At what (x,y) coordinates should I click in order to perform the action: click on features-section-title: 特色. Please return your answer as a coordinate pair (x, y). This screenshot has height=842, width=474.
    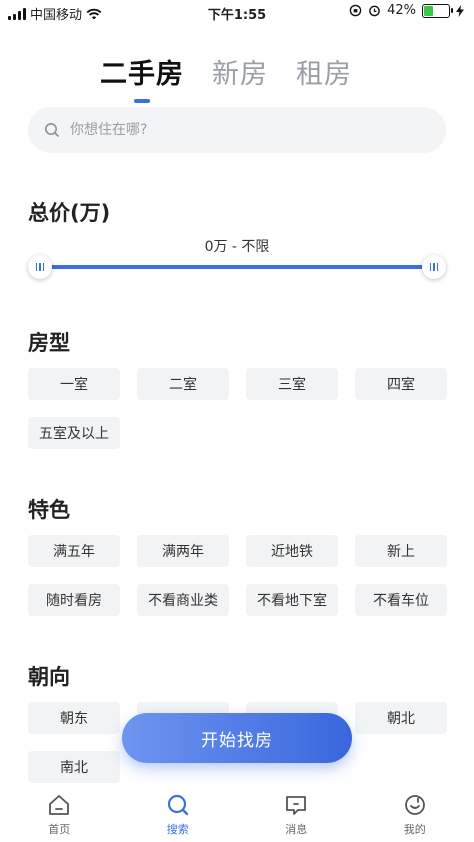
    Looking at the image, I should click on (49, 510).